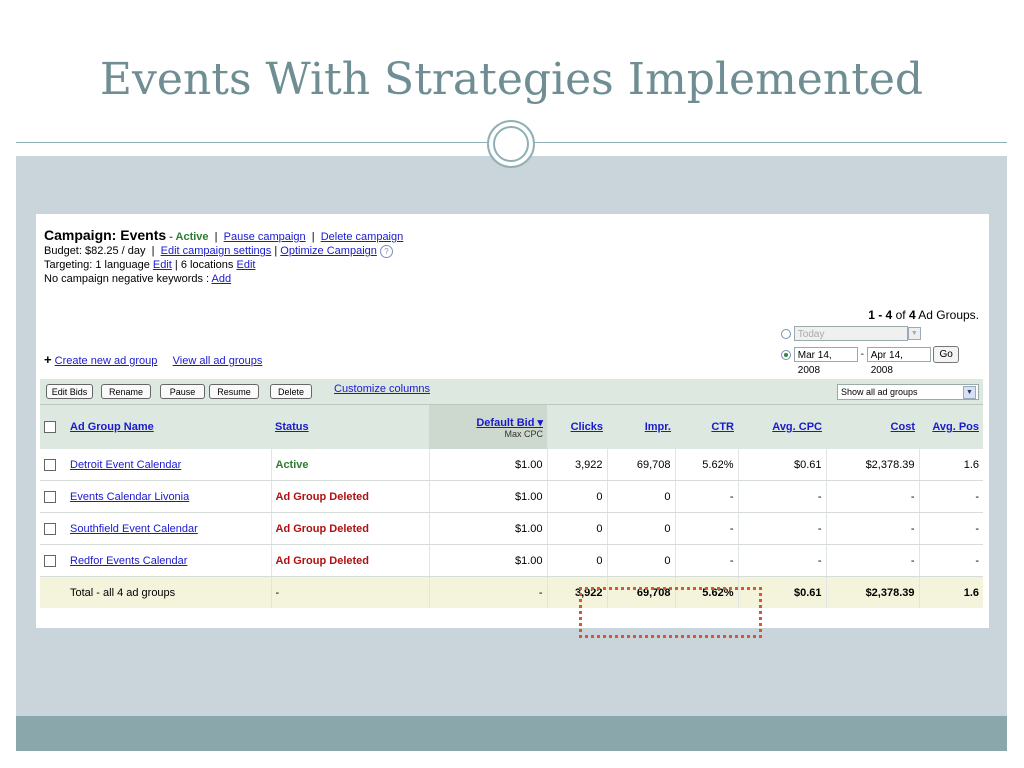  What do you see at coordinates (862, 355) in the screenshot?
I see `date-dash: -` at bounding box center [862, 355].